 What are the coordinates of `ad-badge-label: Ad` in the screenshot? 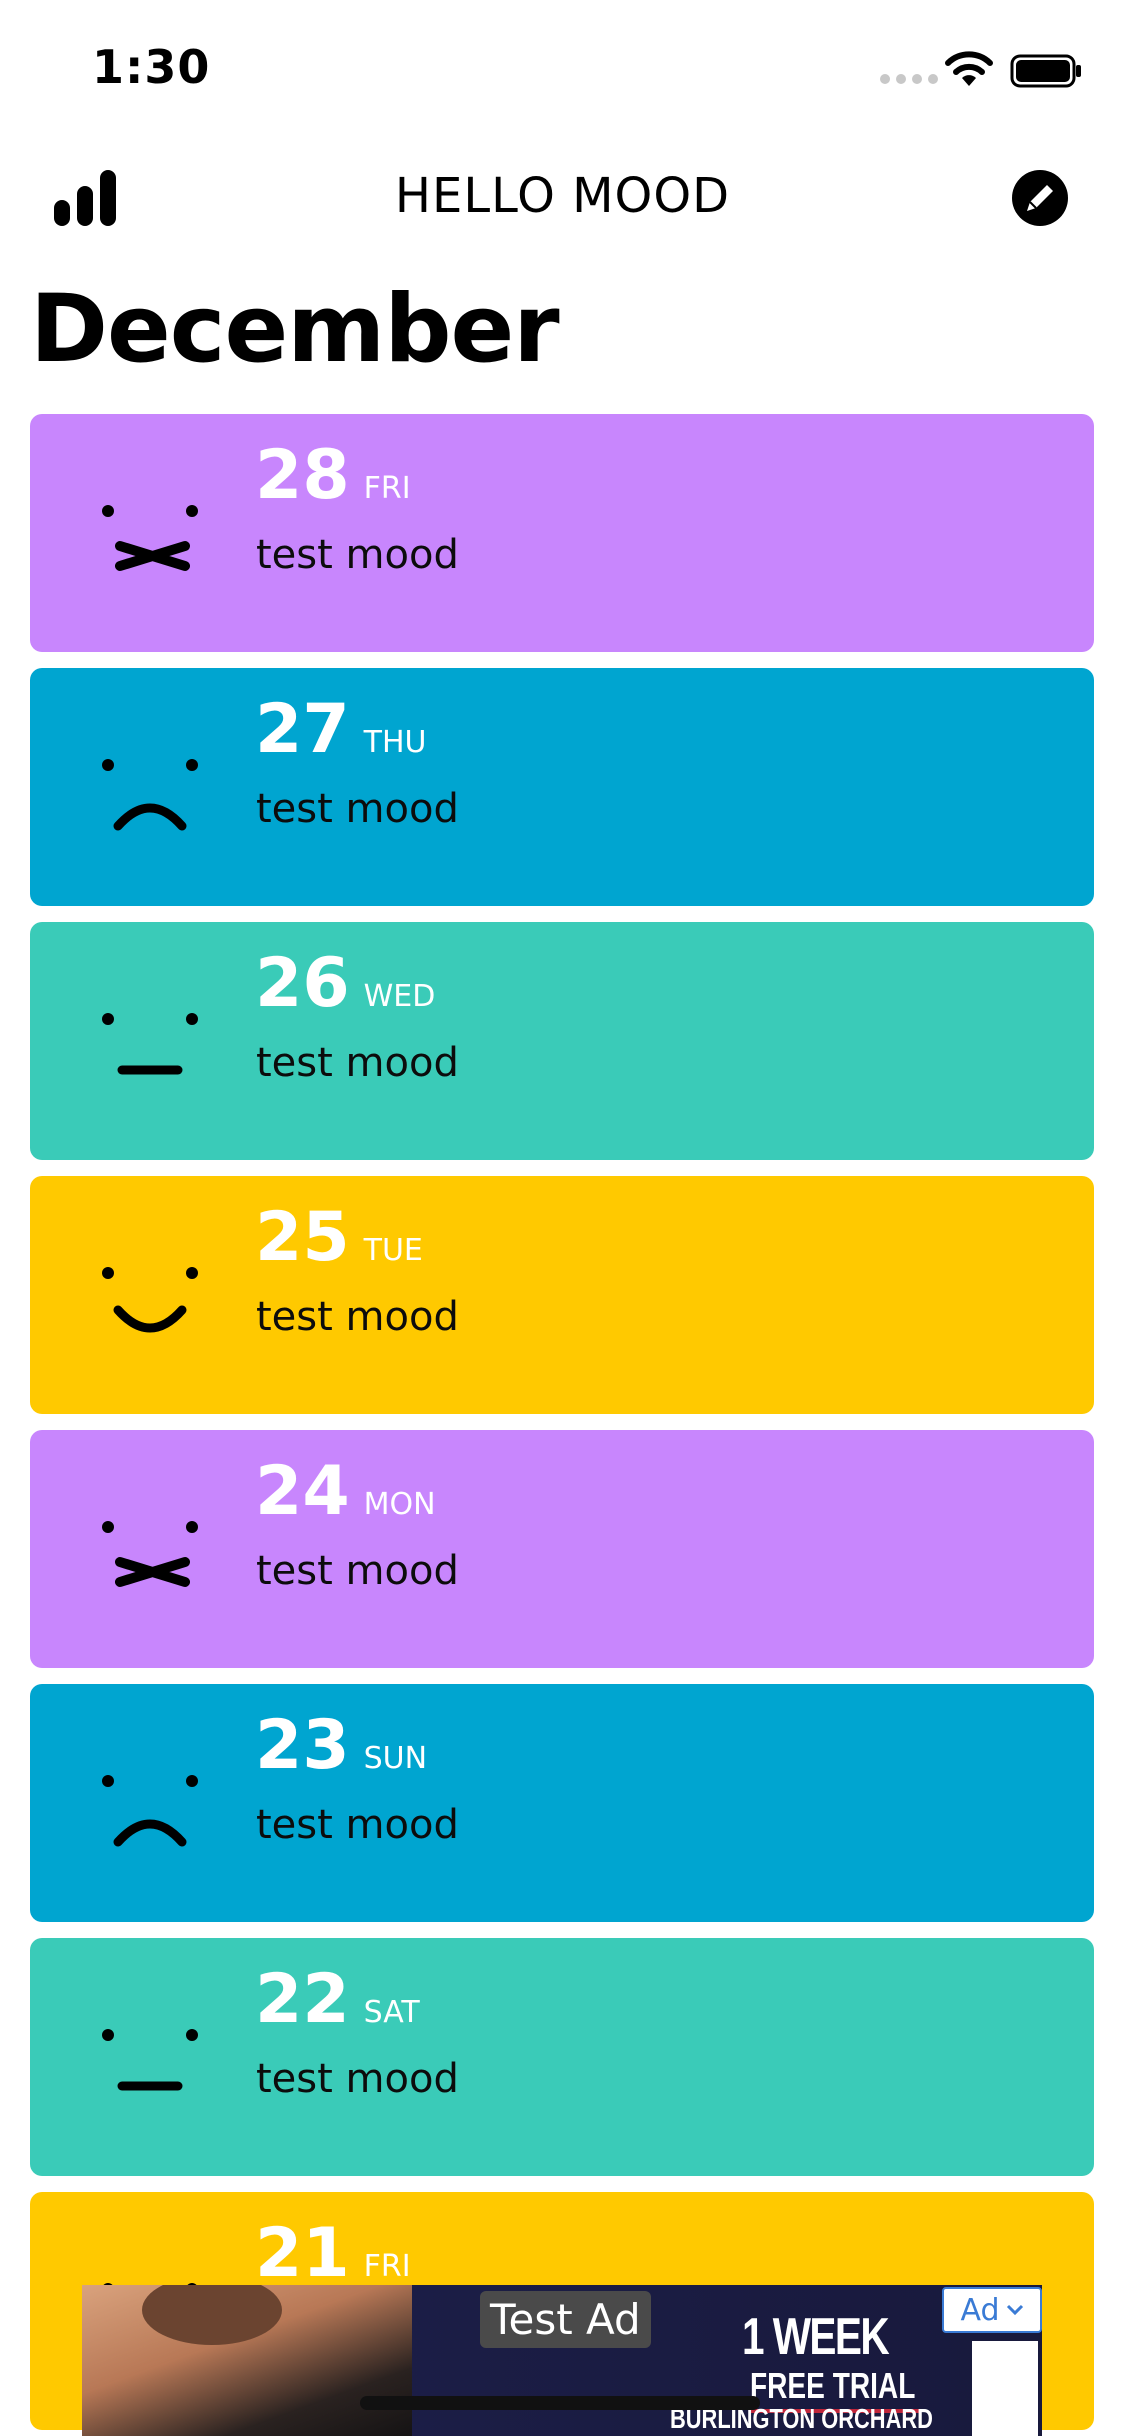 It's located at (980, 2310).